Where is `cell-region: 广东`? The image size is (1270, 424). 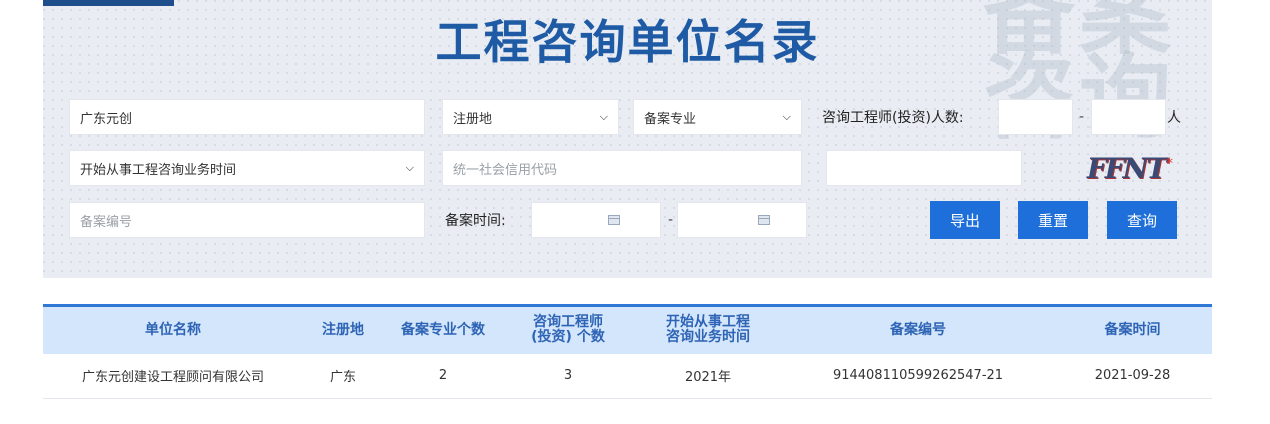
cell-region: 广东 is located at coordinates (343, 376).